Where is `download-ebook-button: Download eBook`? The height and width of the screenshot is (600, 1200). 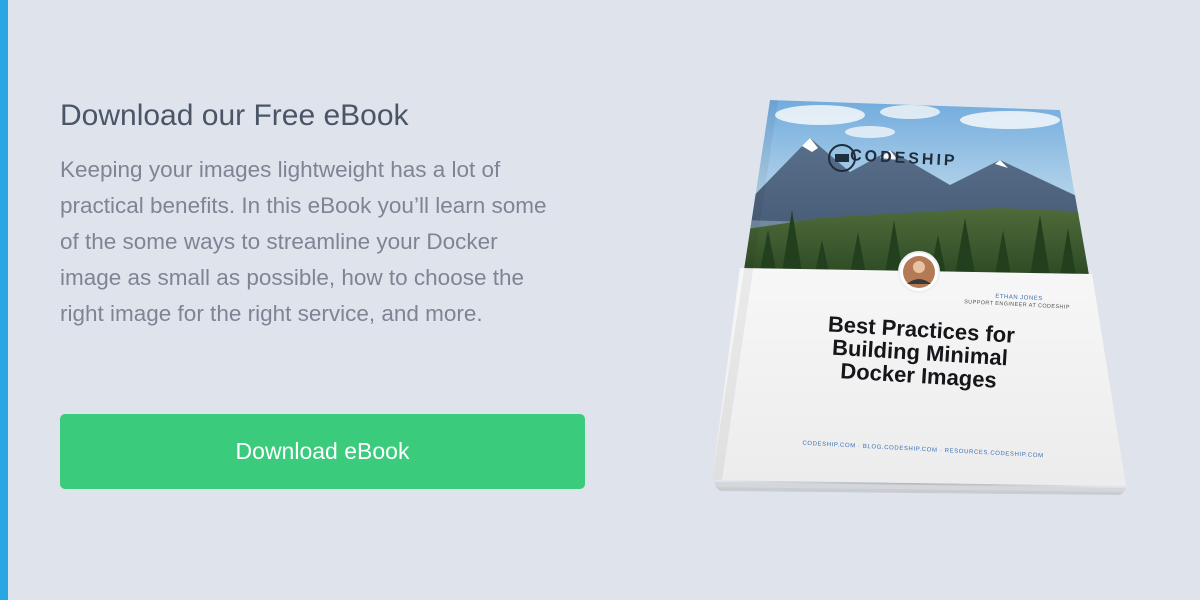 download-ebook-button: Download eBook is located at coordinates (322, 451).